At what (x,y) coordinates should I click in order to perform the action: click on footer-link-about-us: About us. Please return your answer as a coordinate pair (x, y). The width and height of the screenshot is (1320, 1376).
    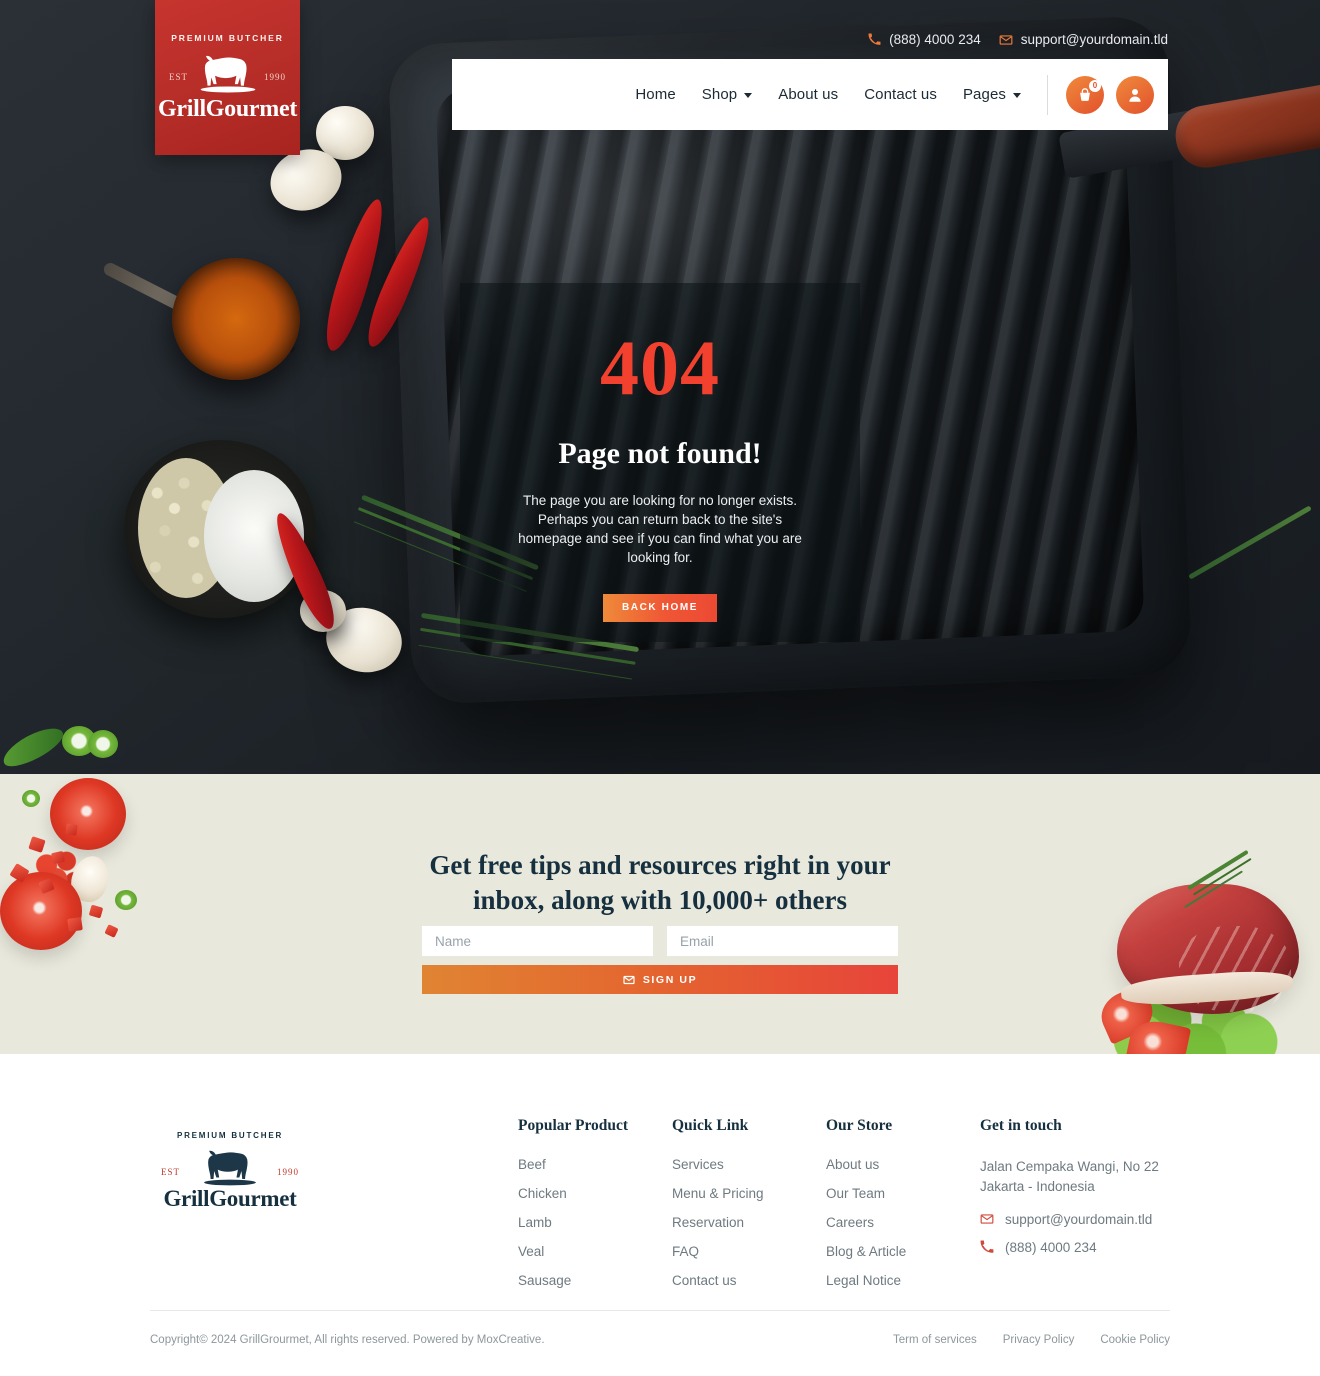
    Looking at the image, I should click on (903, 1164).